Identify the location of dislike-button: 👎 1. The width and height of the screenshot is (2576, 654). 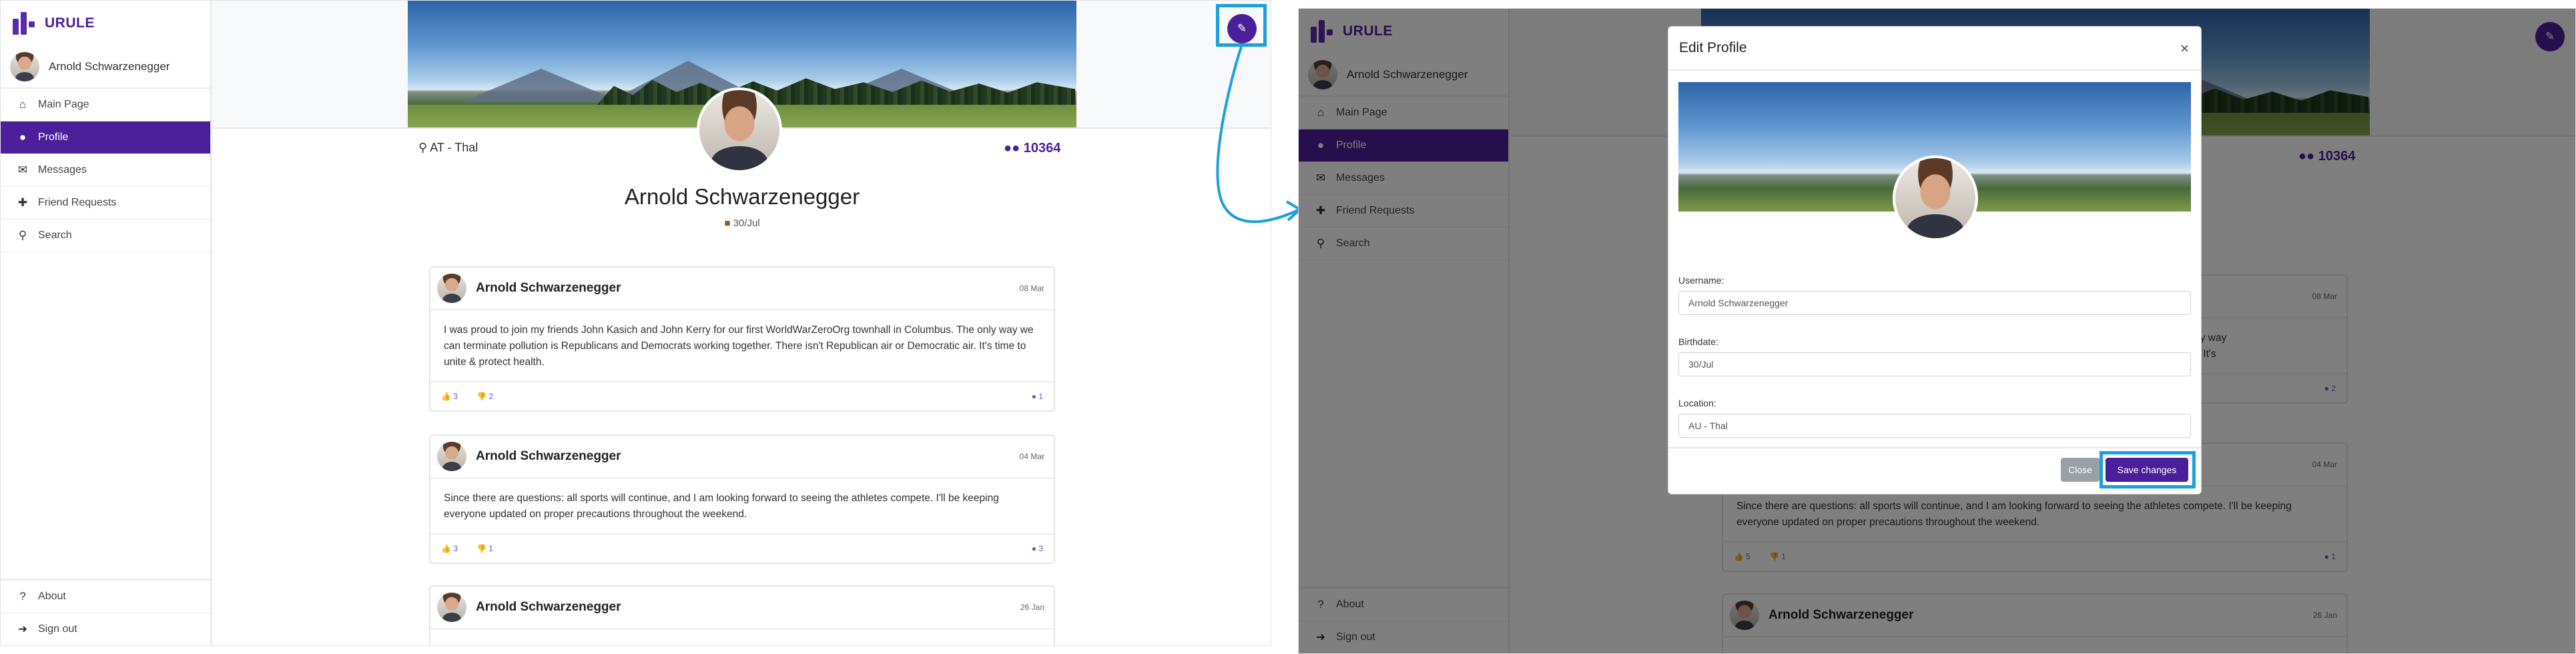
(484, 548).